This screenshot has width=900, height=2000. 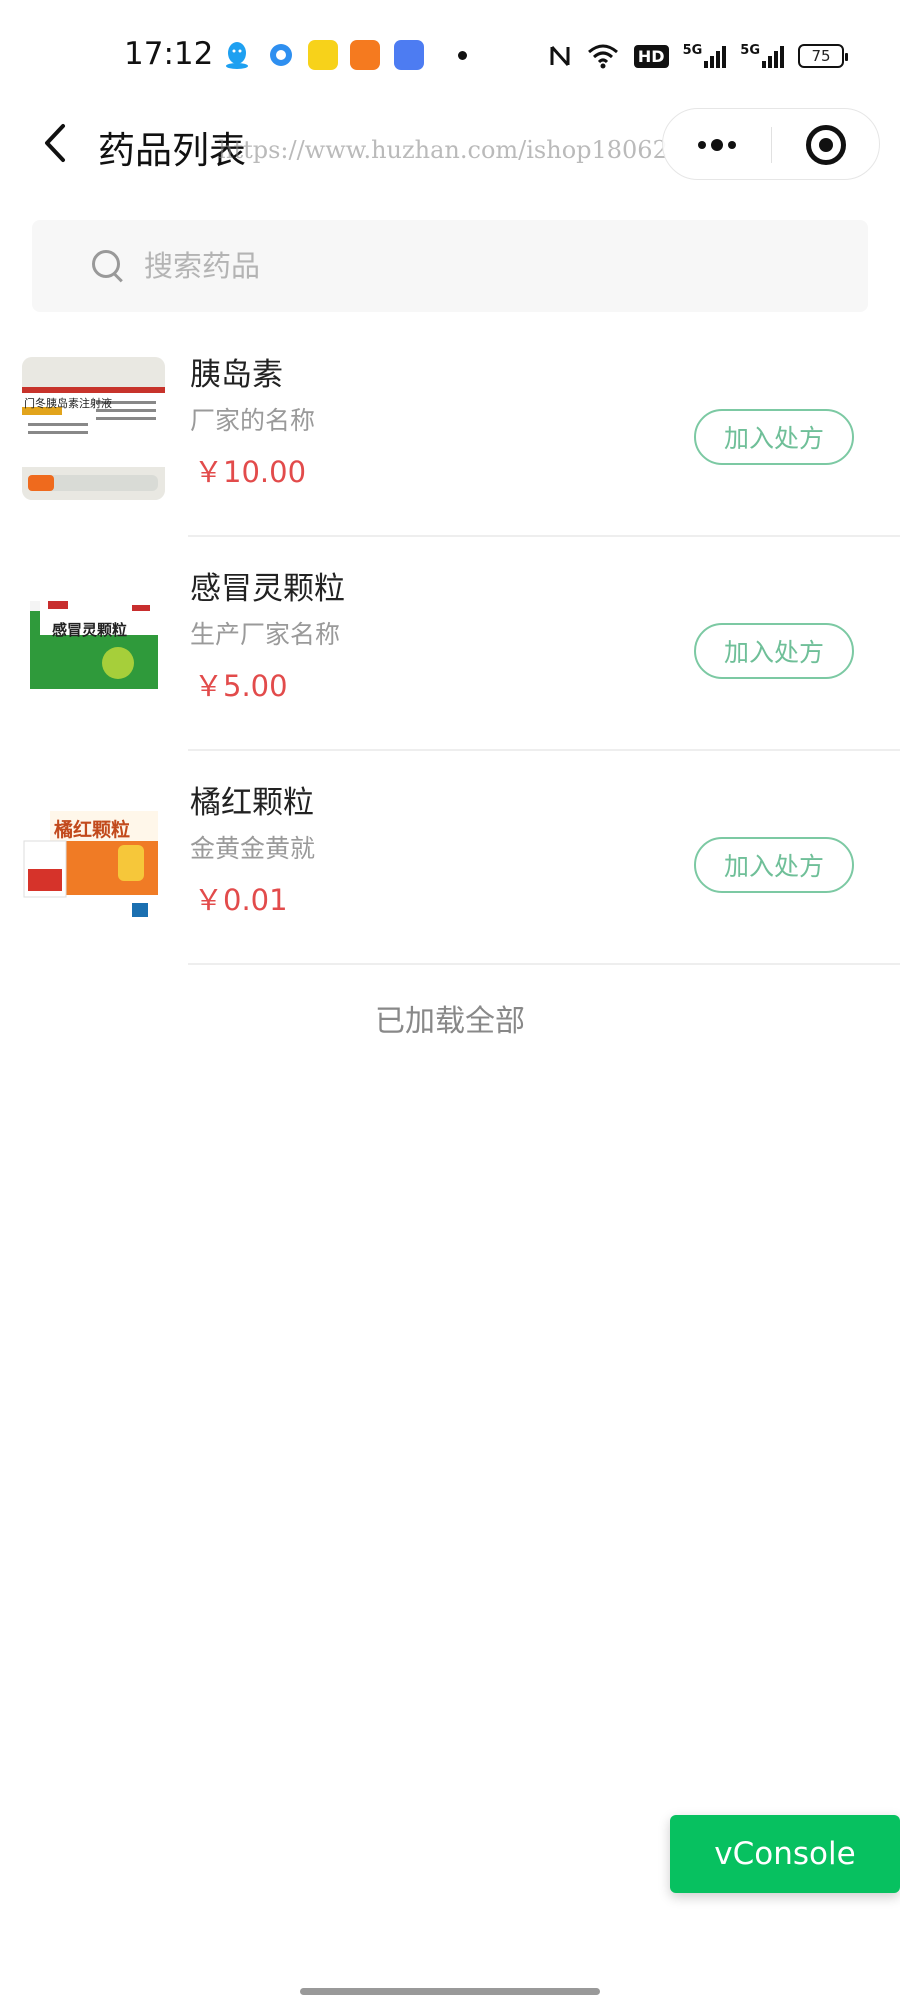 I want to click on product-image-insulin: 门冬胰岛素注射液, so click(x=93, y=428).